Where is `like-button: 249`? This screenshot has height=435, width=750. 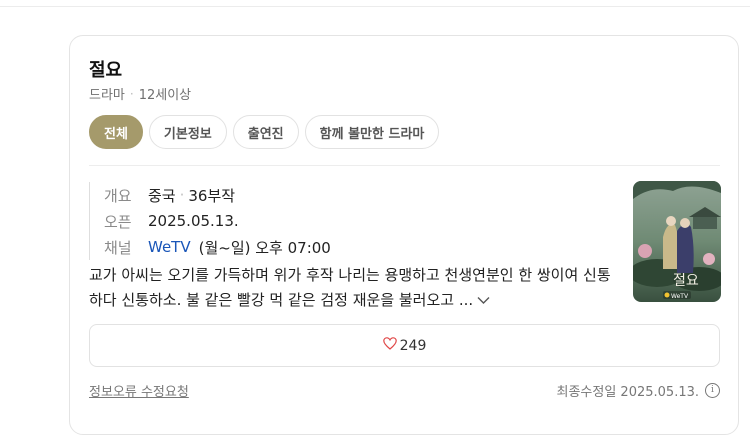 like-button: 249 is located at coordinates (404, 345).